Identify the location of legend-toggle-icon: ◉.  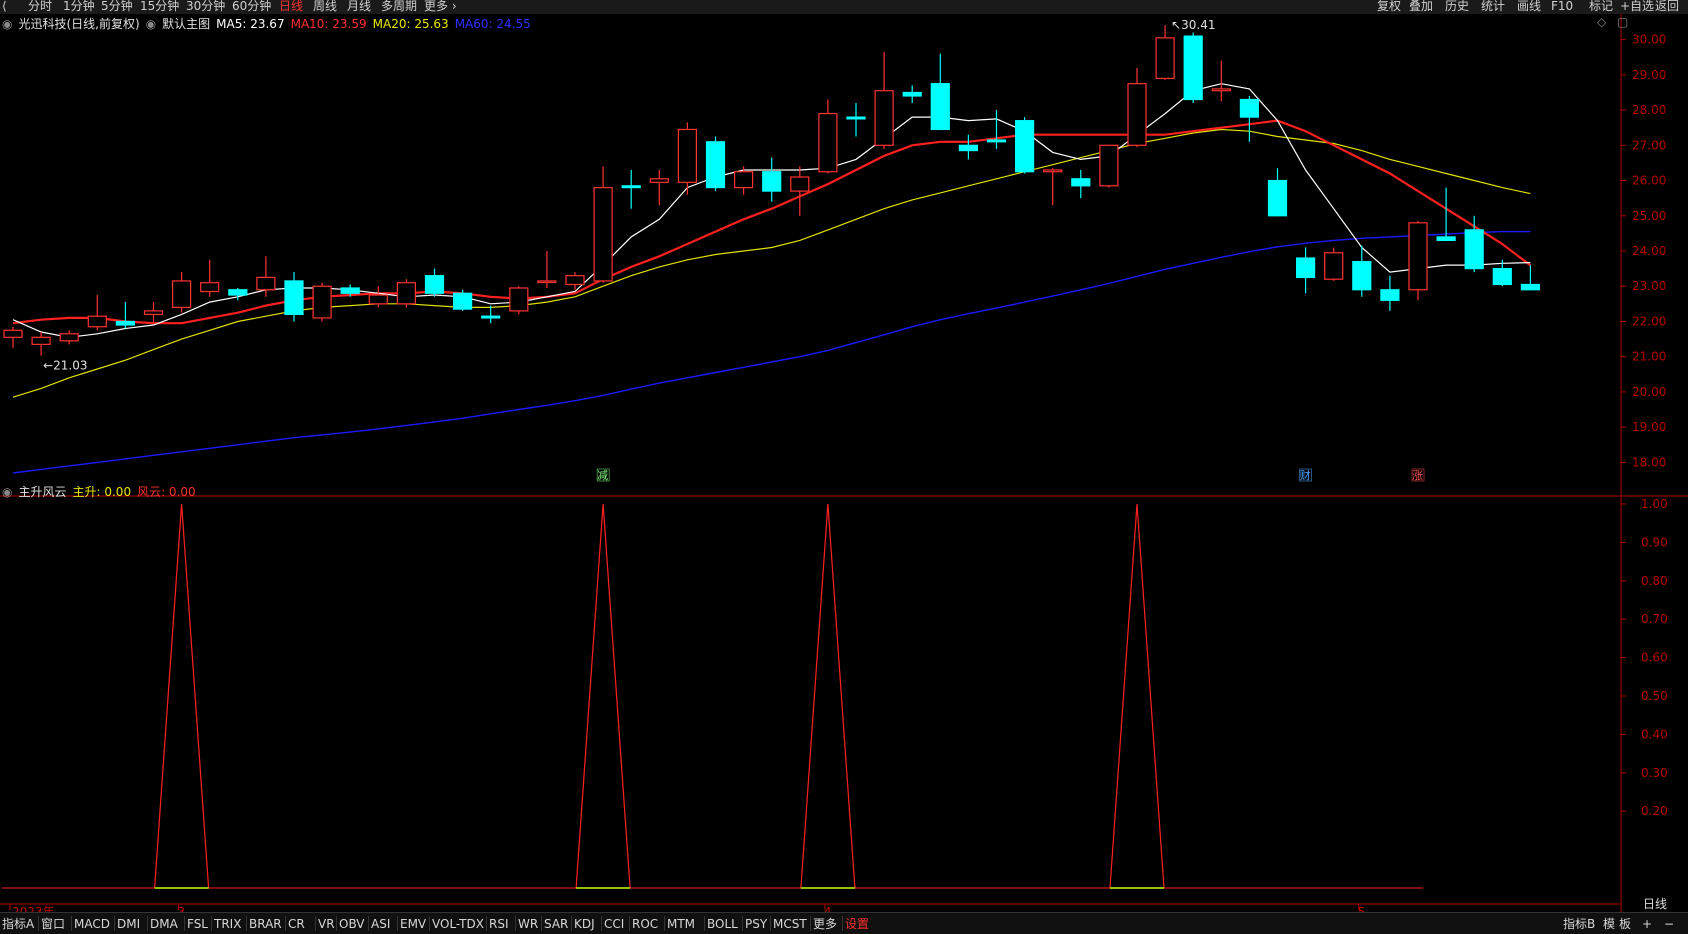
(7, 24).